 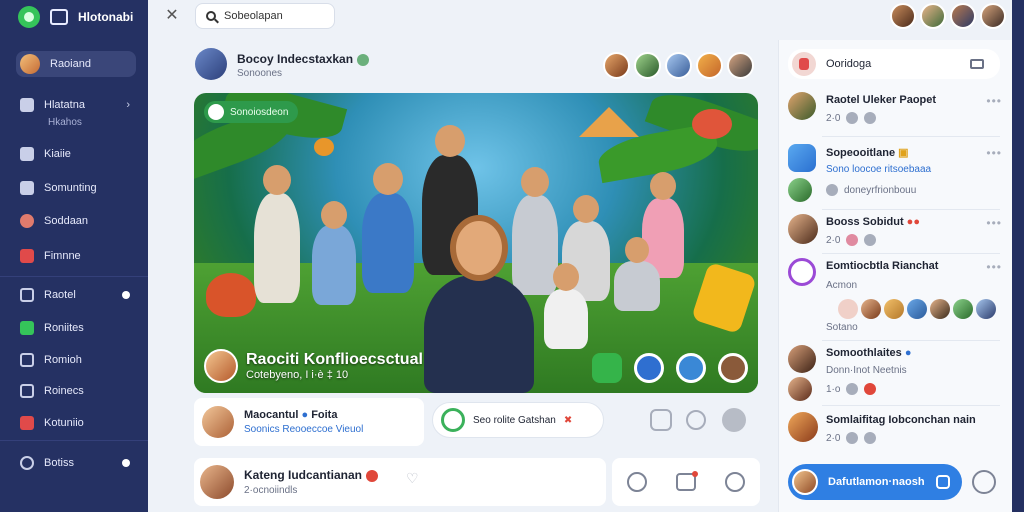 I want to click on like-icon, so click(x=636, y=482).